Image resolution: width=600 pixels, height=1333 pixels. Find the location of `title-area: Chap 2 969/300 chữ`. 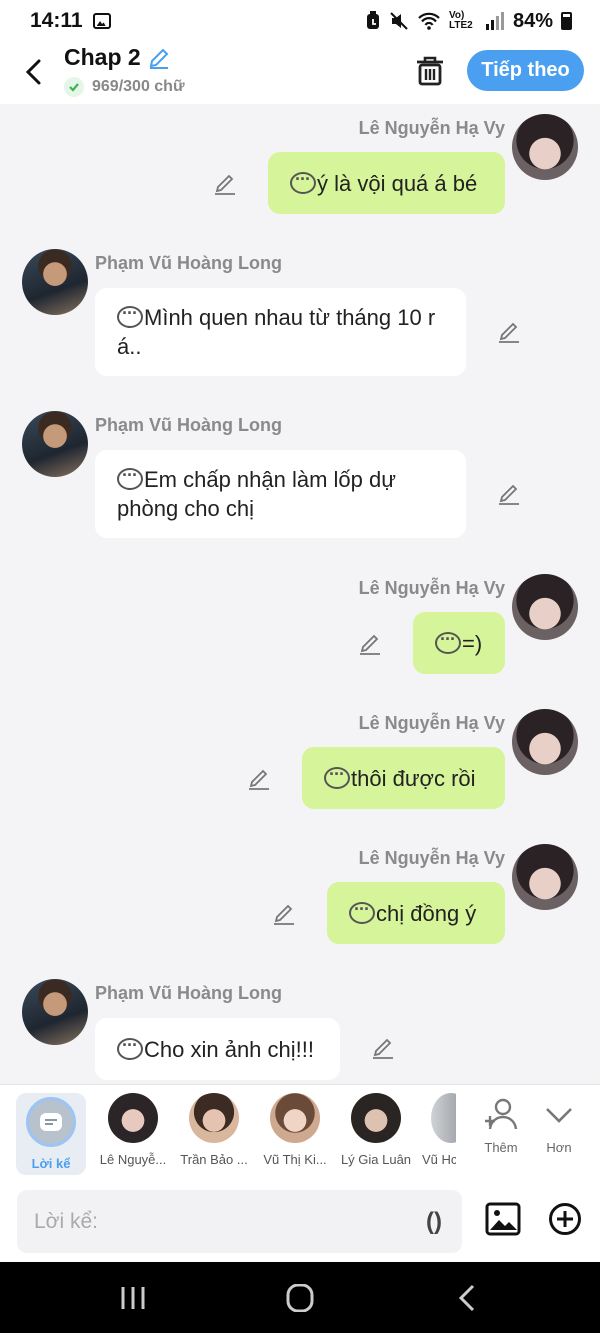

title-area: Chap 2 969/300 chữ is located at coordinates (124, 70).